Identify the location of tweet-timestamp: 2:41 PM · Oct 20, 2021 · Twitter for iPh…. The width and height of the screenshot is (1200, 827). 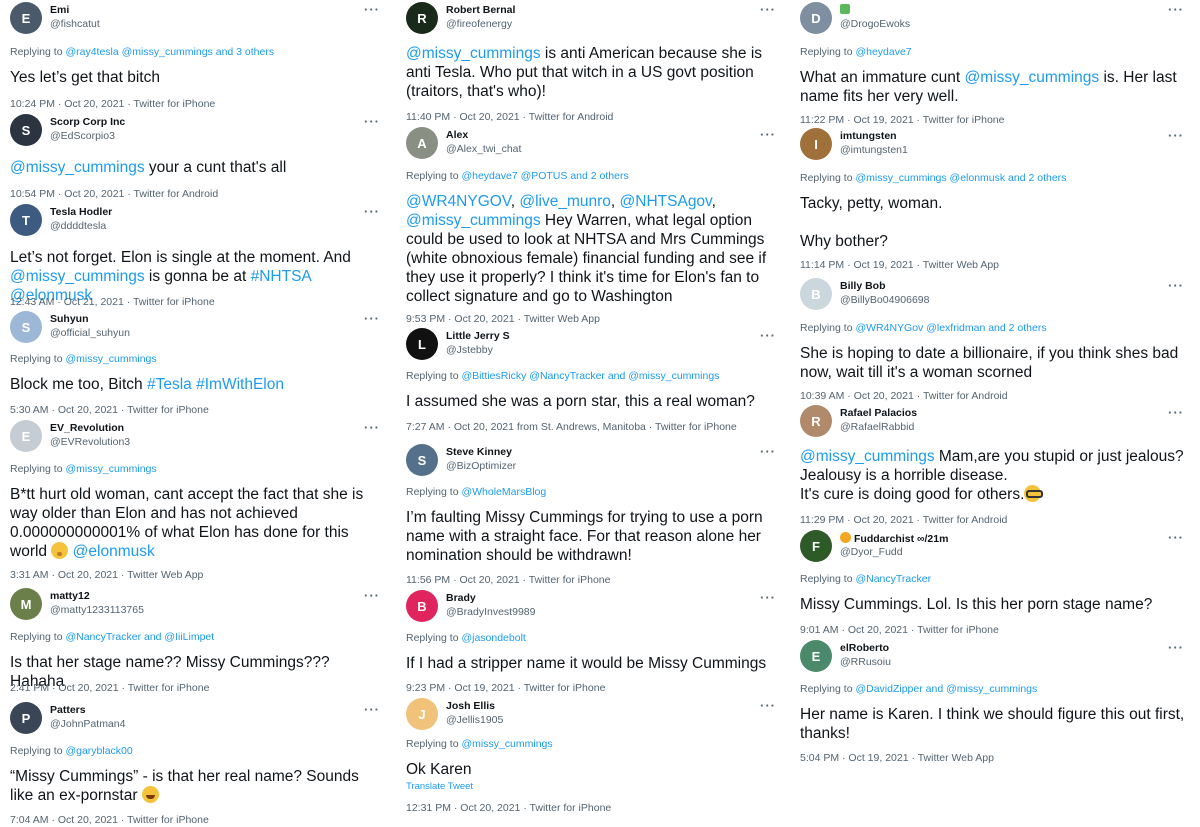
(199, 688).